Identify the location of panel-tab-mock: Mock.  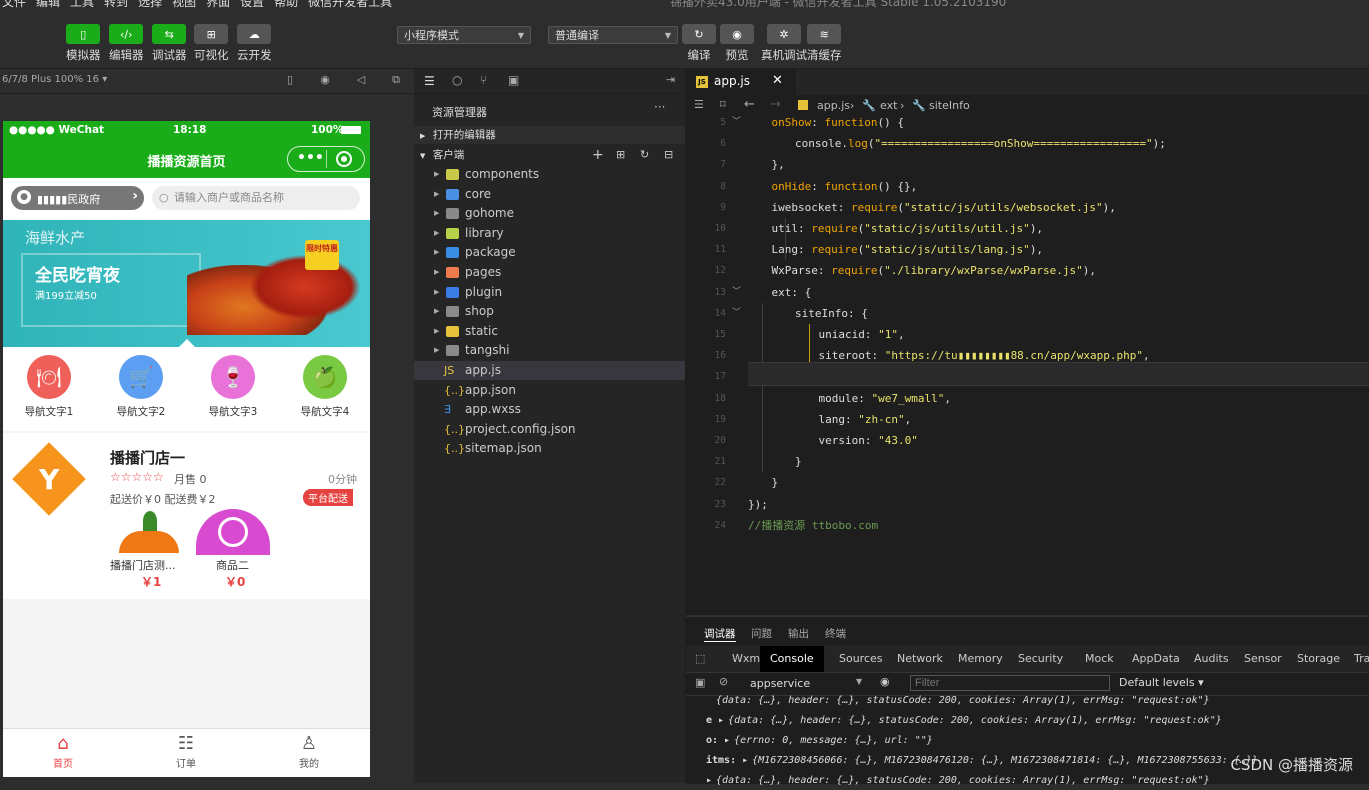
(1099, 659).